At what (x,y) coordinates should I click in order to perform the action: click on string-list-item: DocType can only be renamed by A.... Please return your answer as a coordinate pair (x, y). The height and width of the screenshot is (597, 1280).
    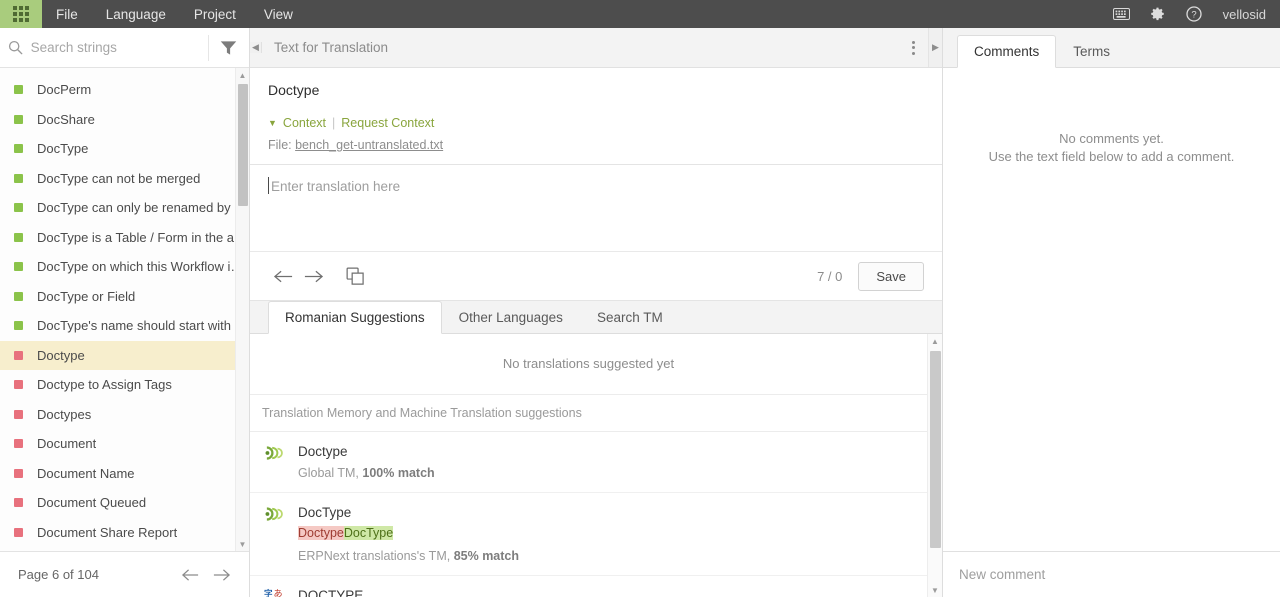
    Looking at the image, I should click on (124, 208).